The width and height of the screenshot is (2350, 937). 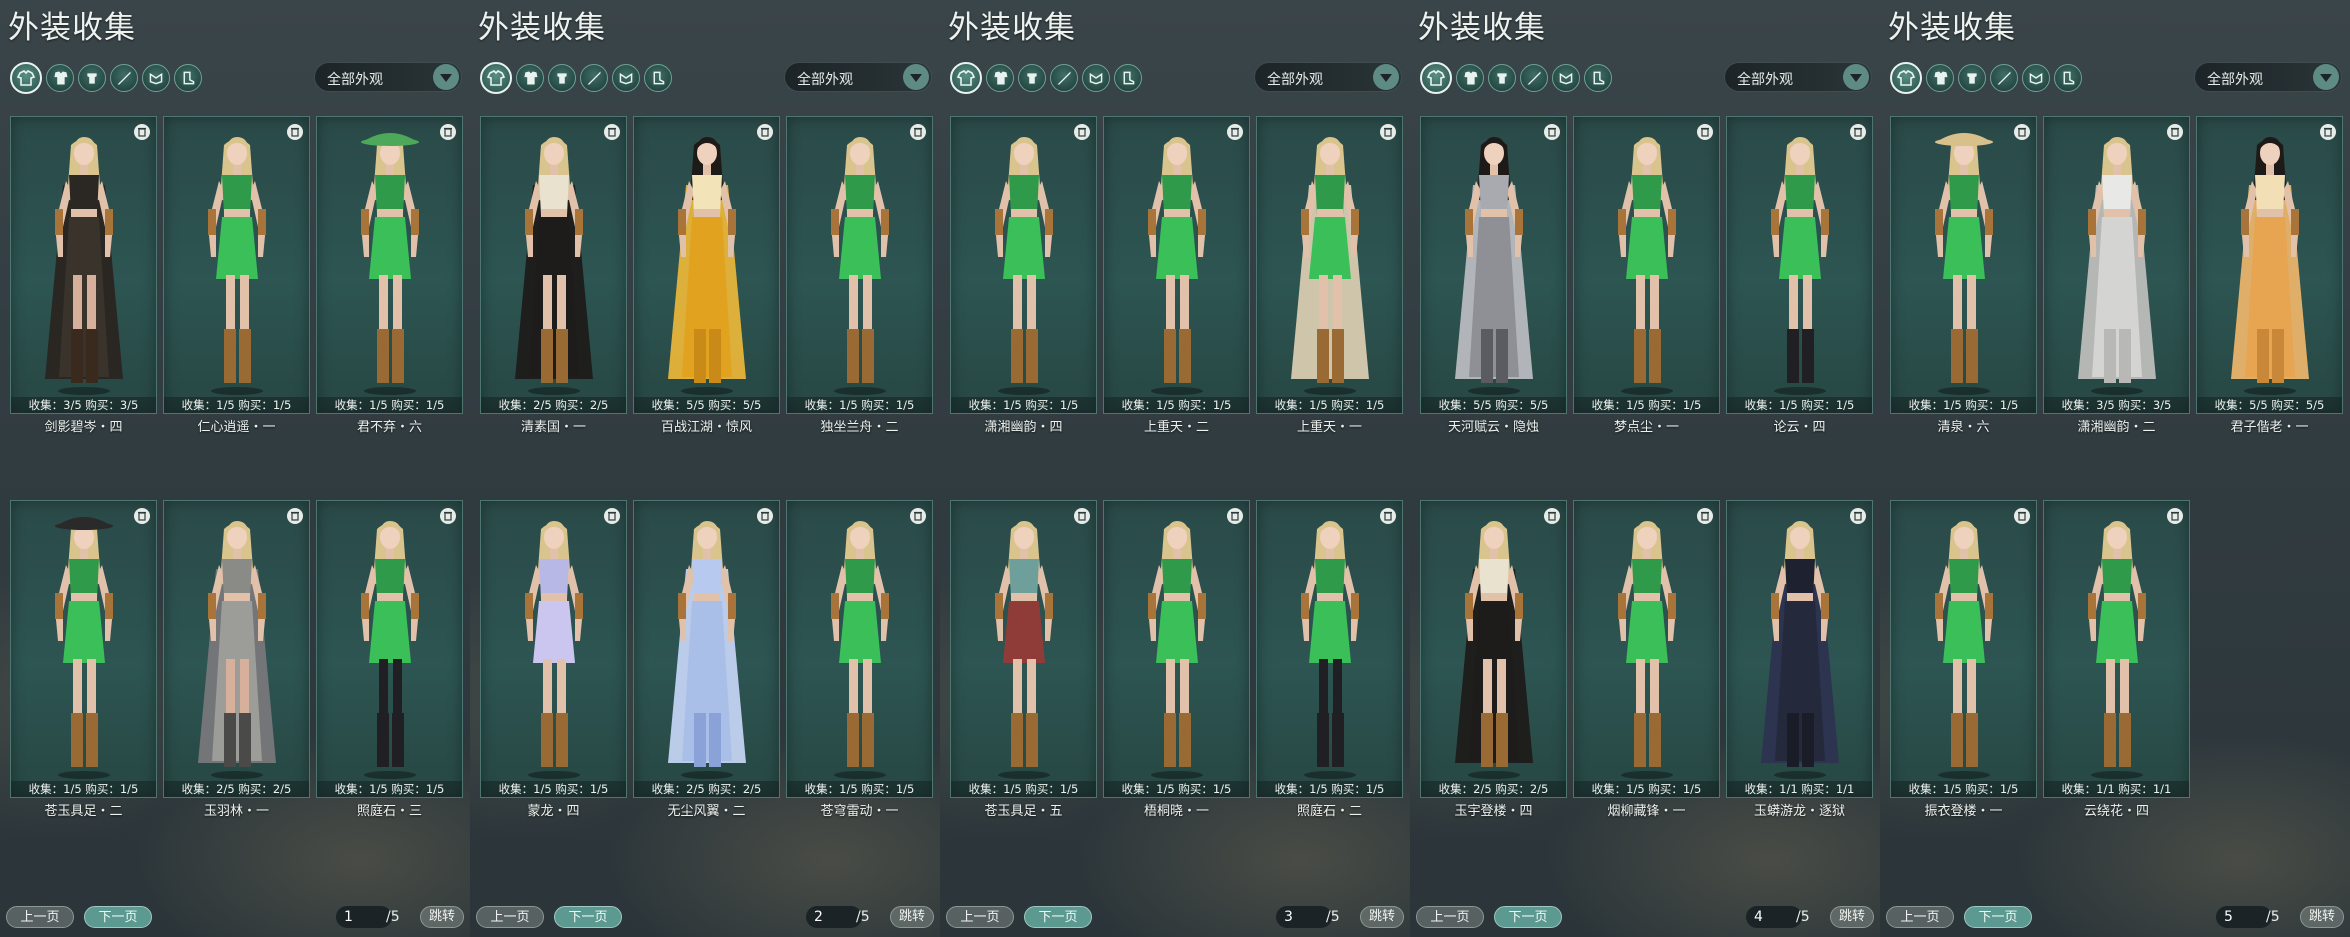 What do you see at coordinates (2244, 917) in the screenshot?
I see `page-number-input: 5` at bounding box center [2244, 917].